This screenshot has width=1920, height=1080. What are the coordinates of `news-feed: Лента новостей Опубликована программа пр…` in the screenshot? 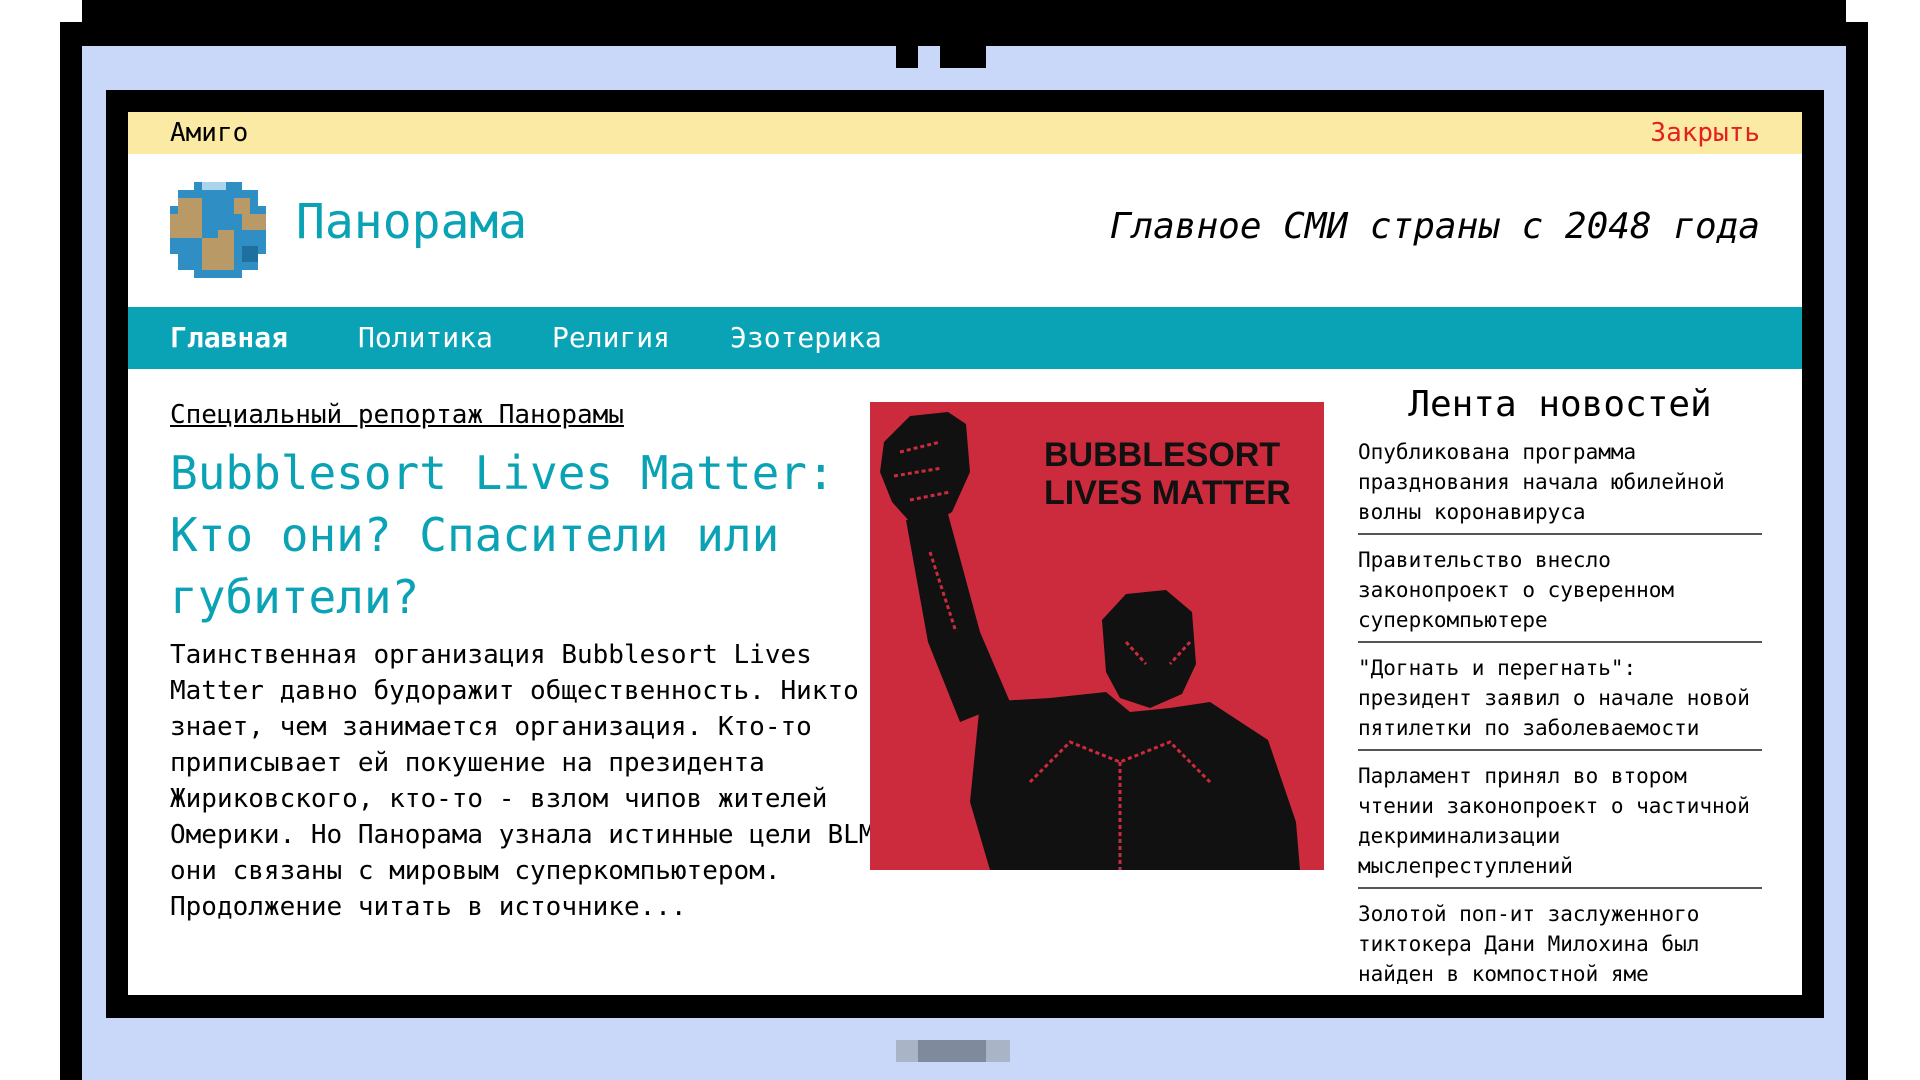 It's located at (1560, 689).